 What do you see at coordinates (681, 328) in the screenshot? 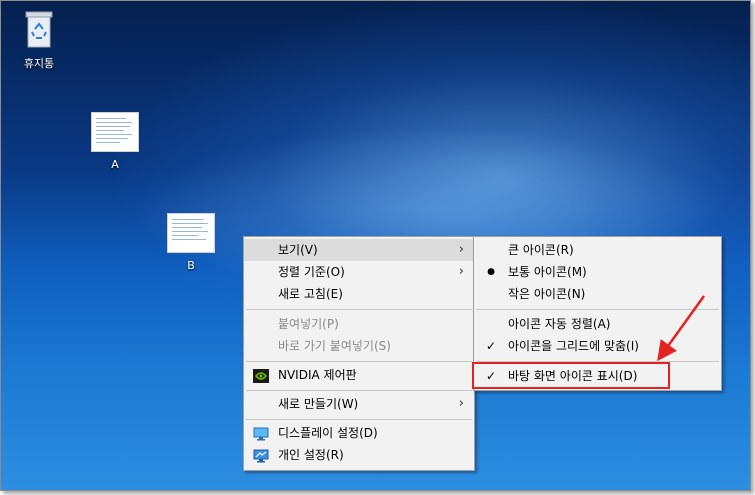
I see `annotation-arrow-icon` at bounding box center [681, 328].